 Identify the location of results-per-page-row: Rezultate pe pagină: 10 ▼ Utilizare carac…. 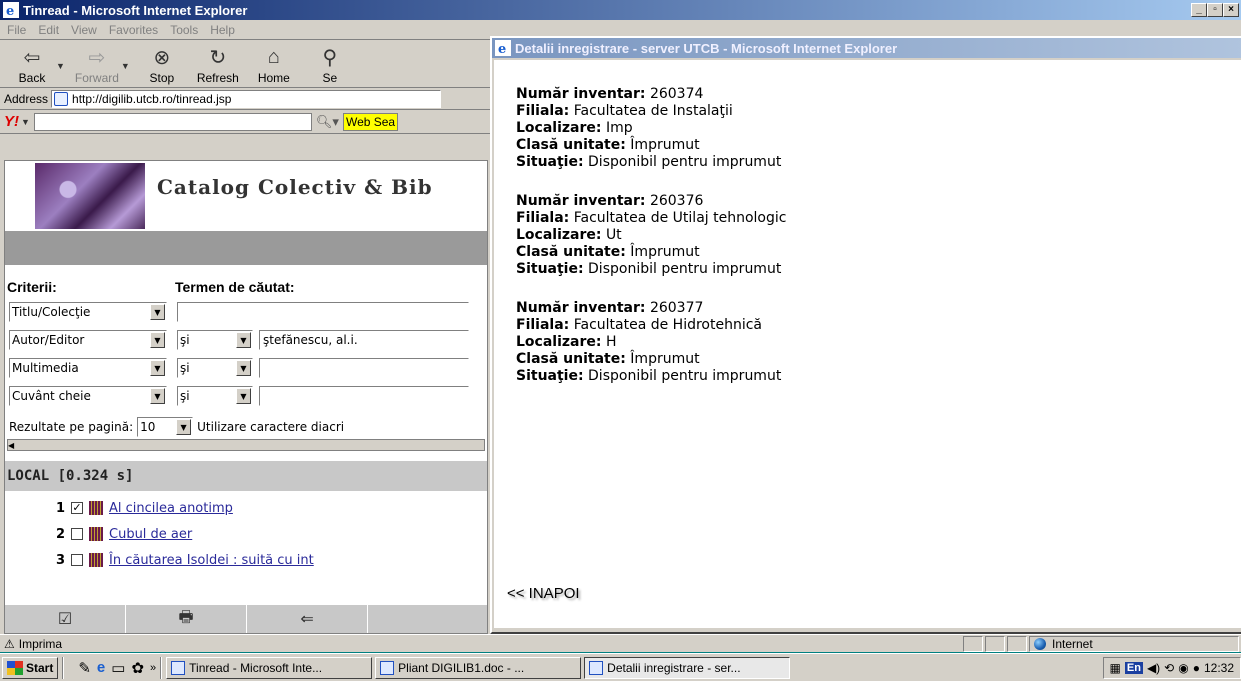
(248, 427).